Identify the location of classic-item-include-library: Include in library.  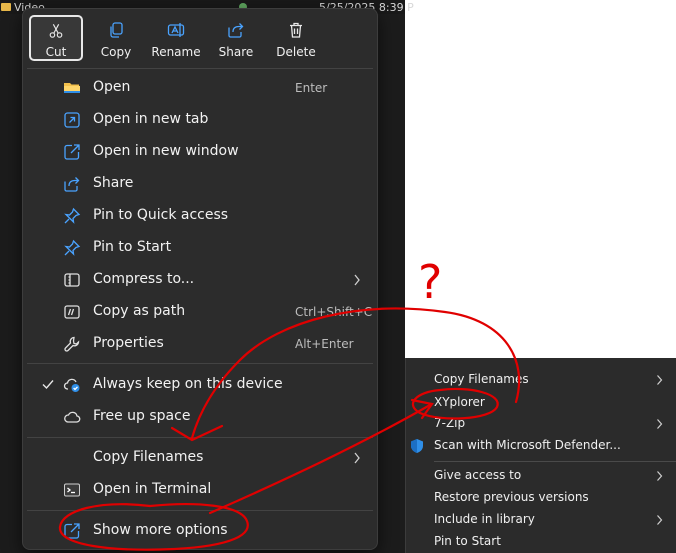
(541, 520).